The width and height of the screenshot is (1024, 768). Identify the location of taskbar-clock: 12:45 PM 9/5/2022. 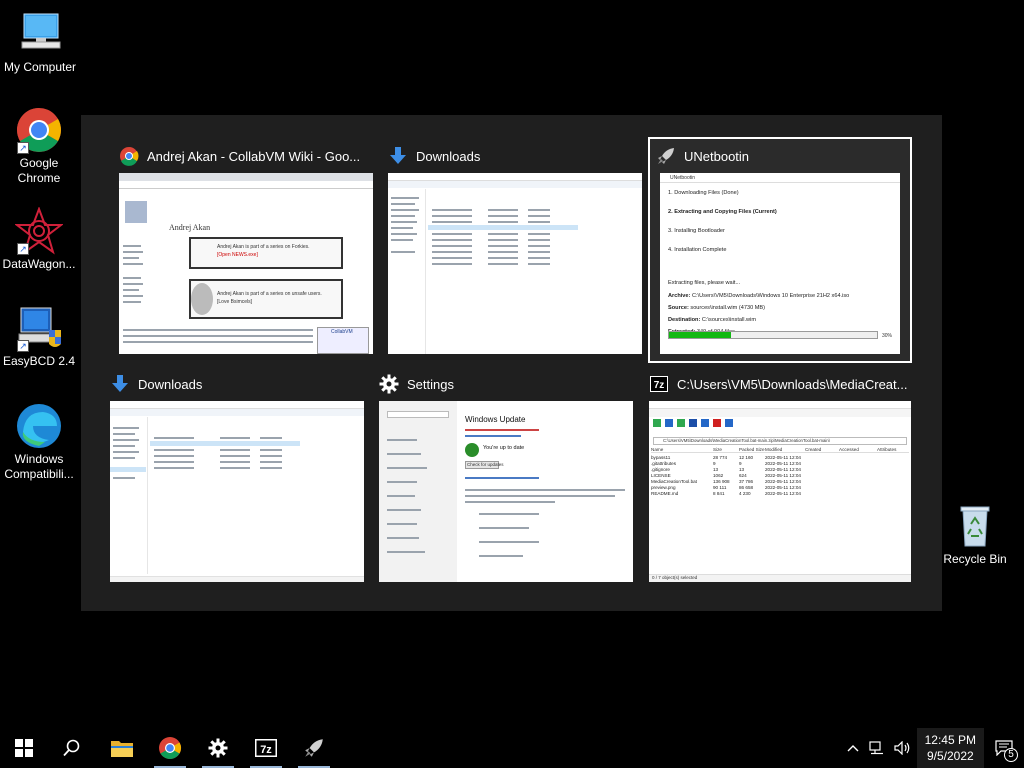
(950, 748).